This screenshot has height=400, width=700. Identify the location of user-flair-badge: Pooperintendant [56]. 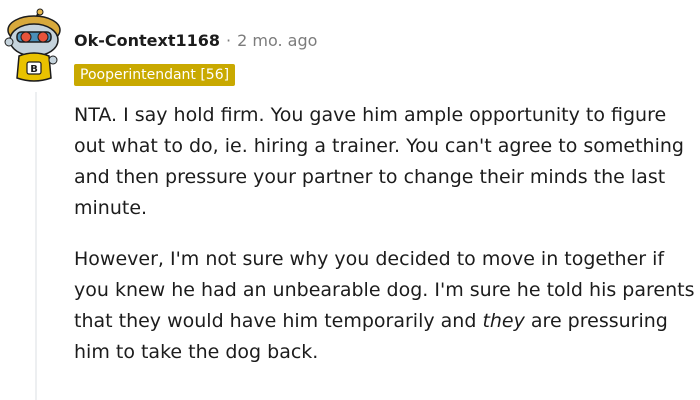
(155, 75).